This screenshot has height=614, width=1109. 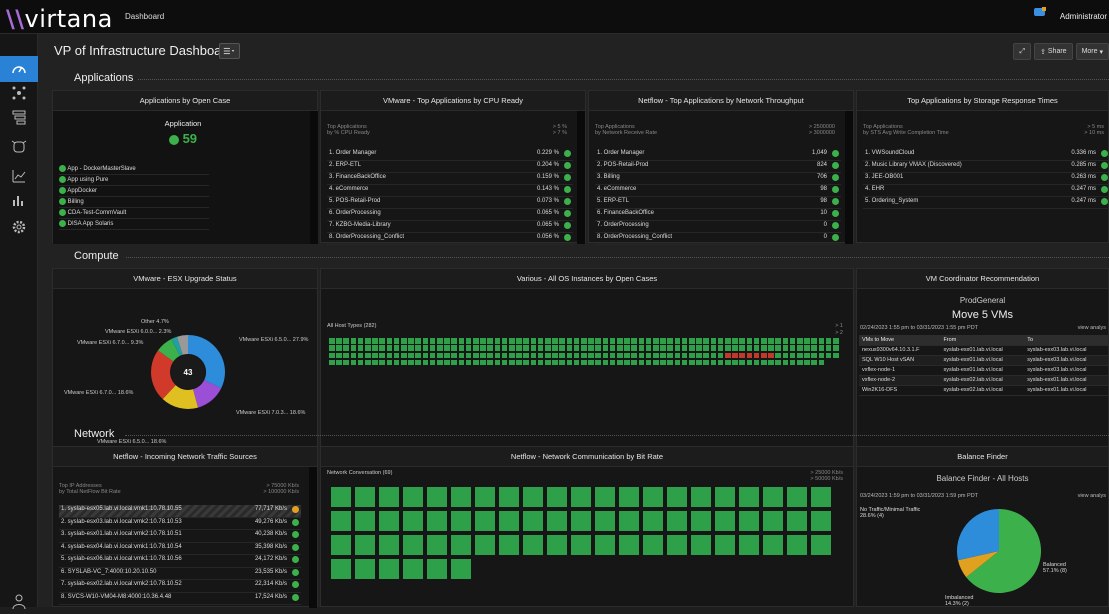 What do you see at coordinates (718, 167) in the screenshot?
I see `table-row: 2. POS-Retail-Prod 824` at bounding box center [718, 167].